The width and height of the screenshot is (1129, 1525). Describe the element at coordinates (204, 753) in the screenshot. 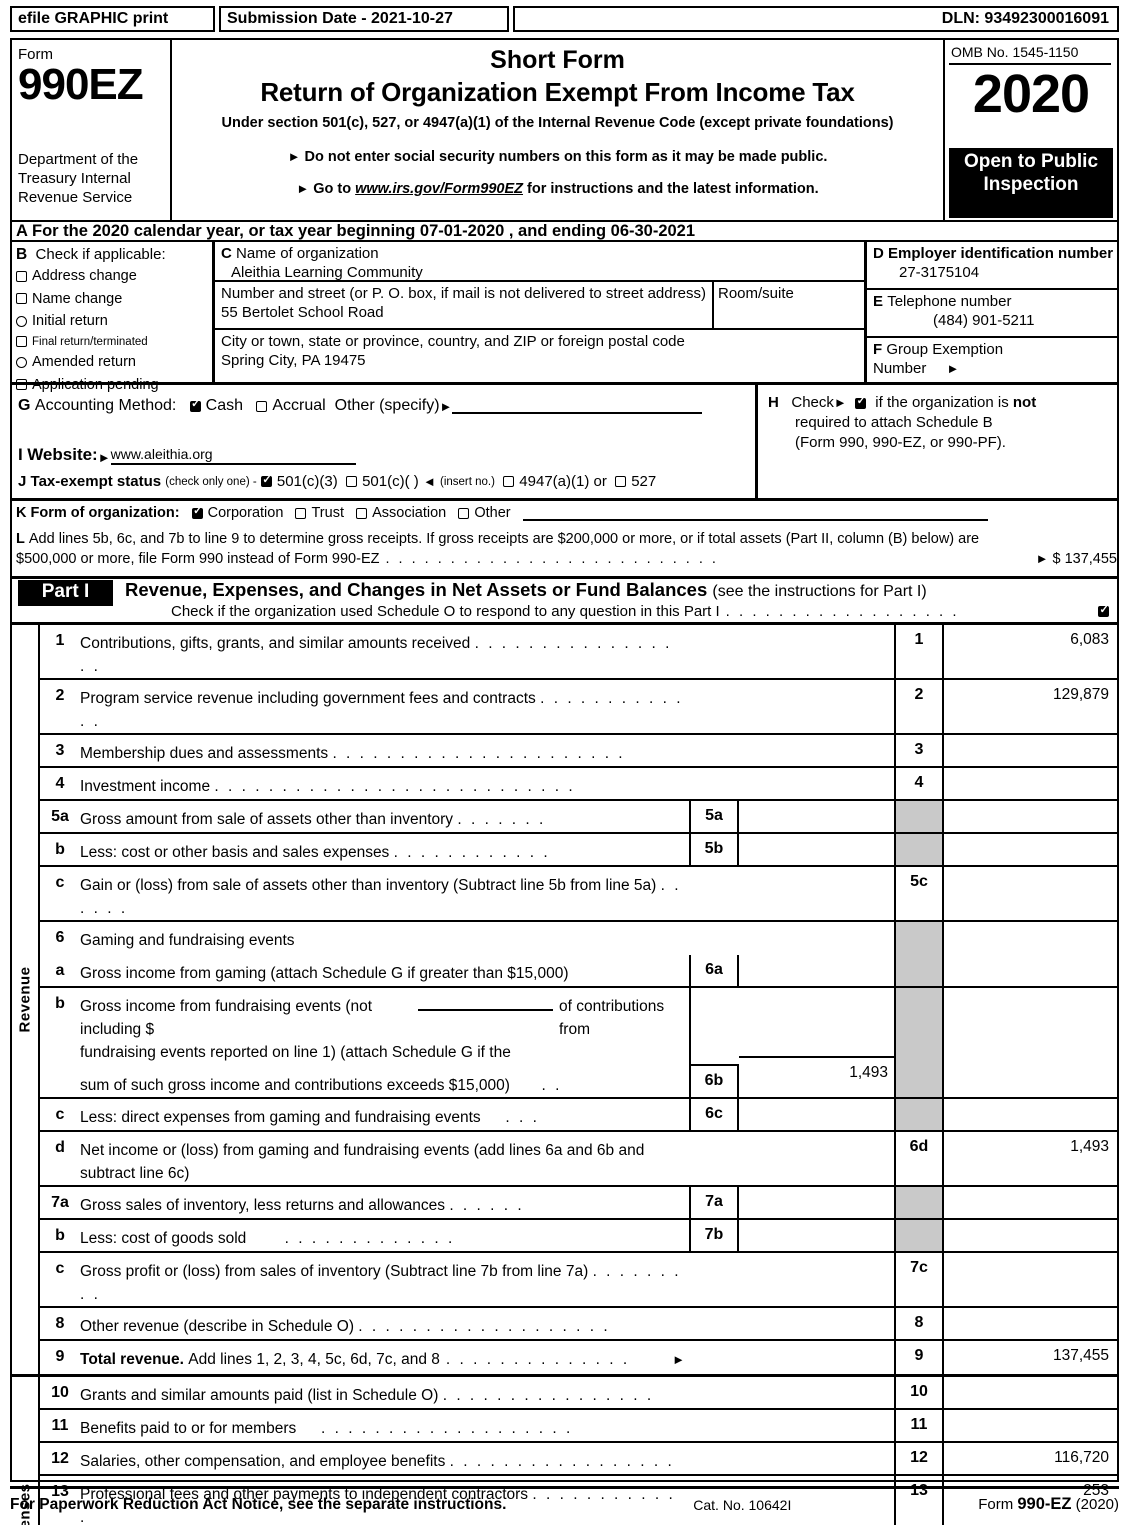

I see `row-description-text: Membership dues and assessments` at that location.